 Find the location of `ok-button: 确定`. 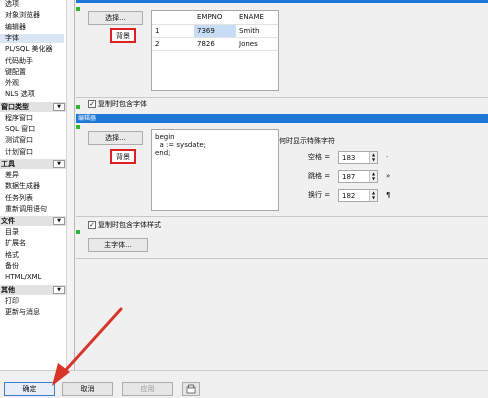

ok-button: 确定 is located at coordinates (29, 389).